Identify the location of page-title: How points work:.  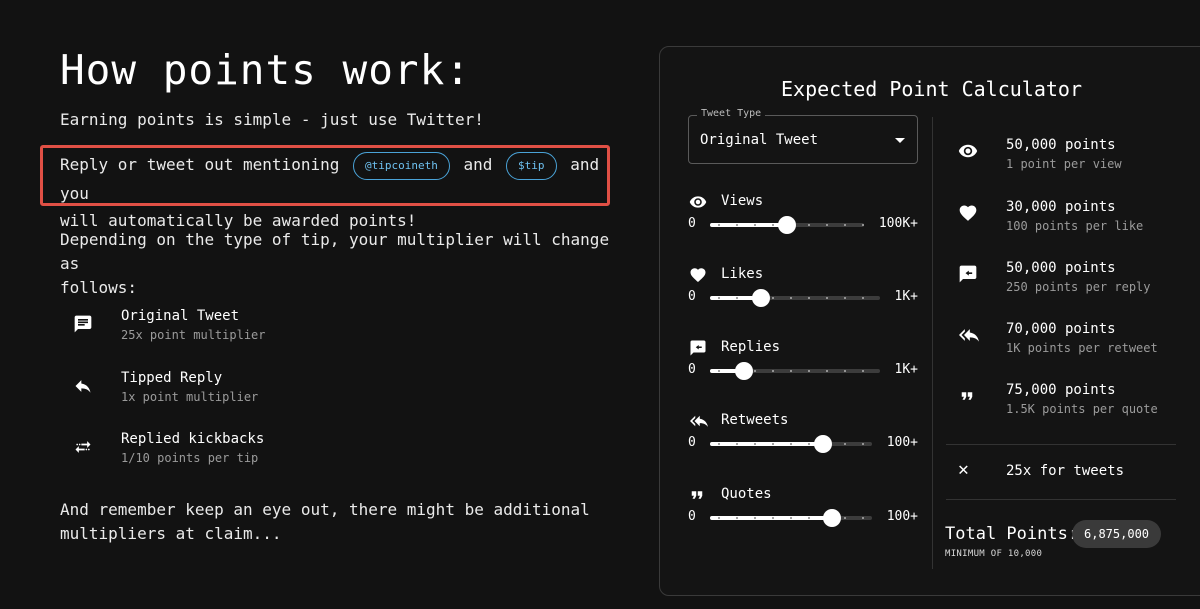
(265, 70).